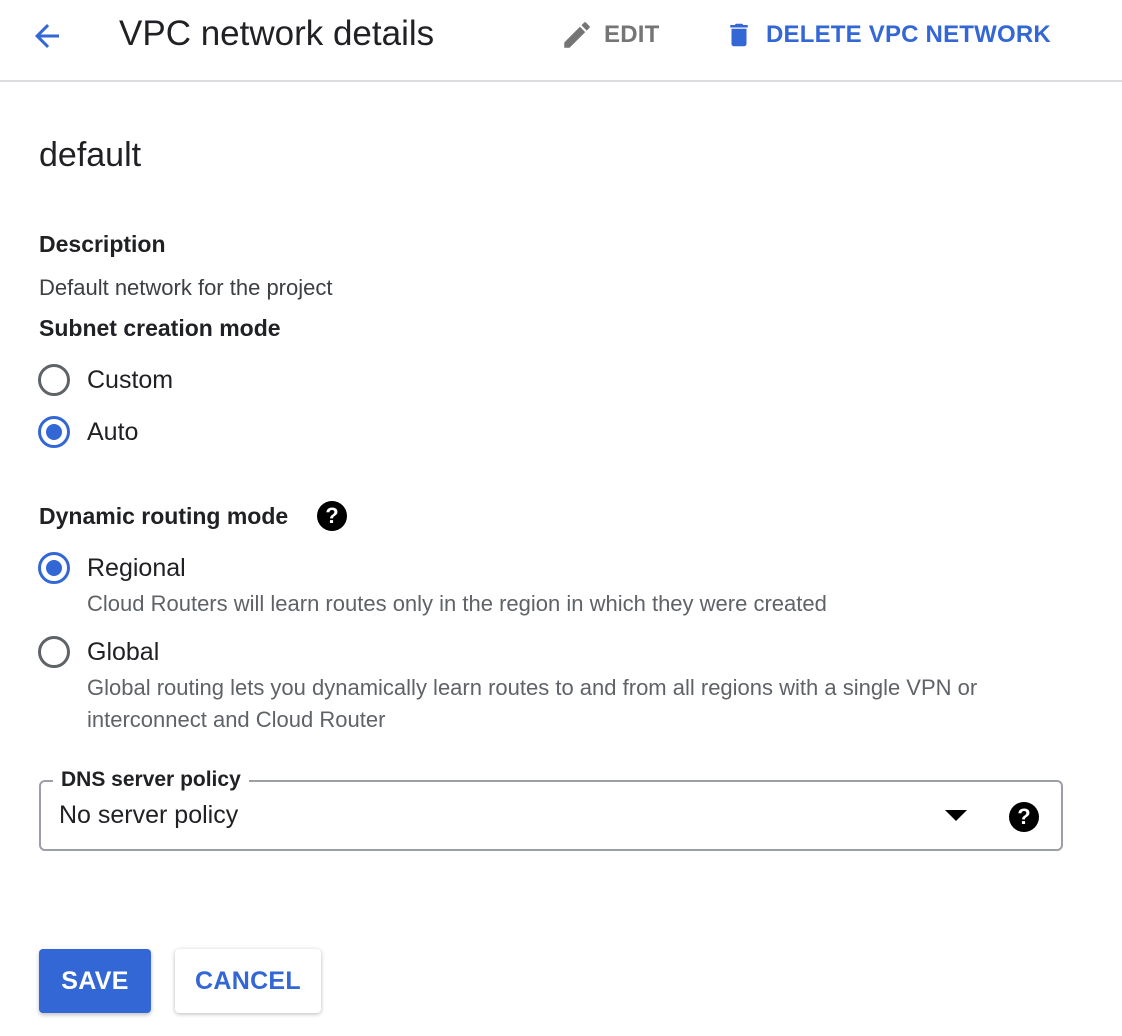 The width and height of the screenshot is (1122, 1036). I want to click on delete-vpc-network-button: DELETE VPC NETWORK, so click(887, 35).